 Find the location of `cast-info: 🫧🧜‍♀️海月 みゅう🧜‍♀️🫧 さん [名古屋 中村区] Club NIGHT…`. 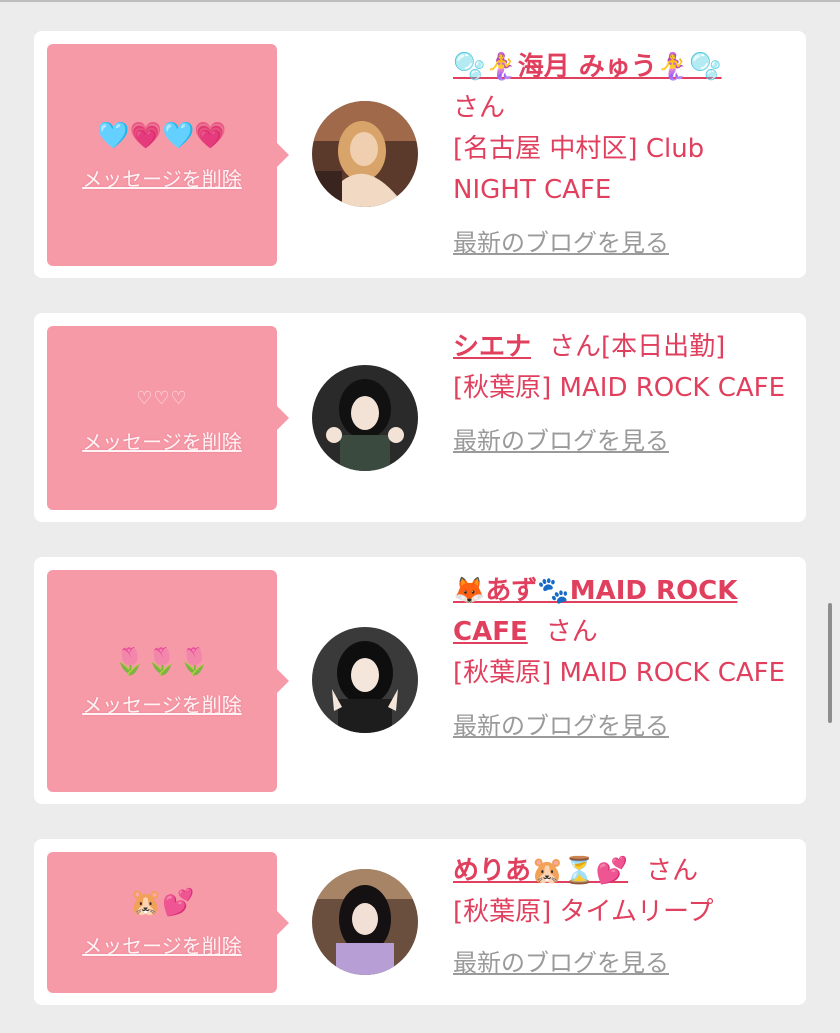

cast-info: 🫧🧜‍♀️海月 みゅう🧜‍♀️🫧 さん [名古屋 中村区] Club NIGHT… is located at coordinates (623, 155).